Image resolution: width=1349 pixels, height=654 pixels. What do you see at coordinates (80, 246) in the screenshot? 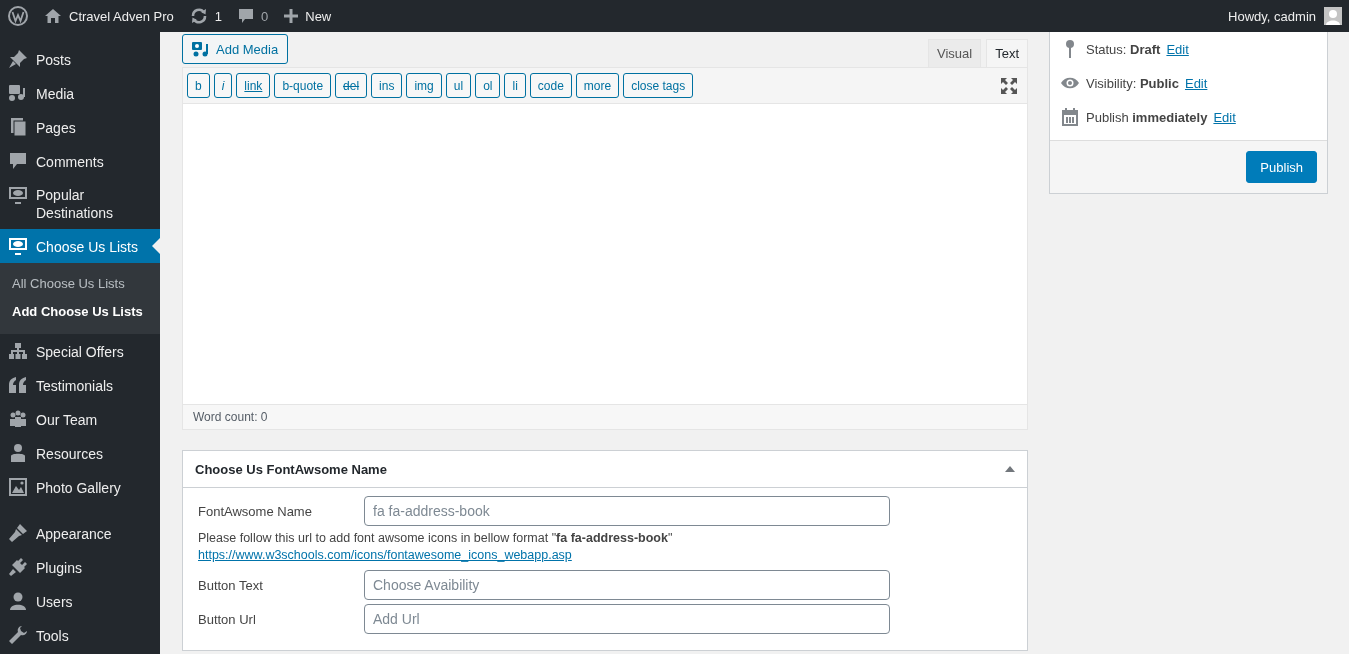
I see `sidebar-item: Choose Us Lists` at bounding box center [80, 246].